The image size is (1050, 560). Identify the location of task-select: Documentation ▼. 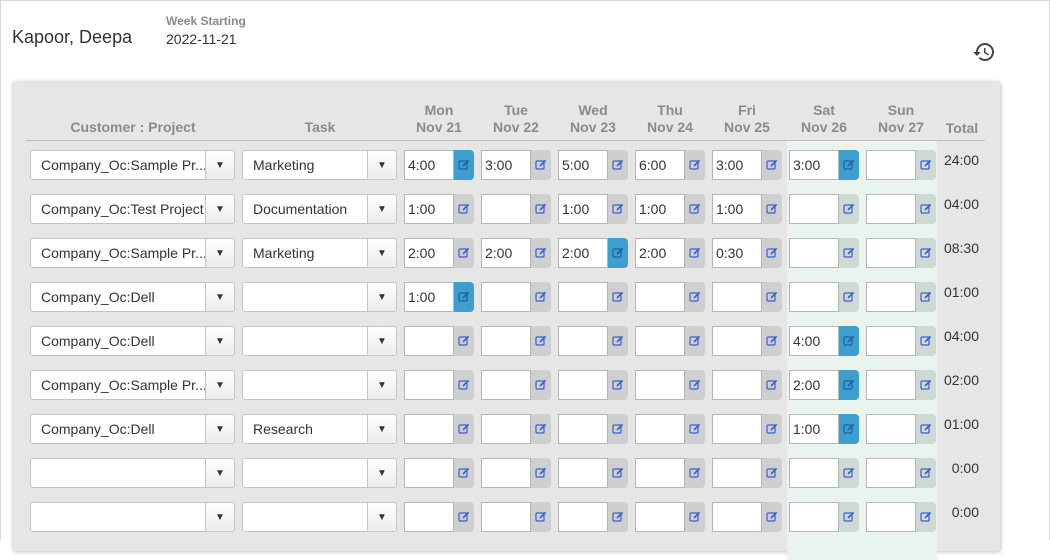
(319, 209).